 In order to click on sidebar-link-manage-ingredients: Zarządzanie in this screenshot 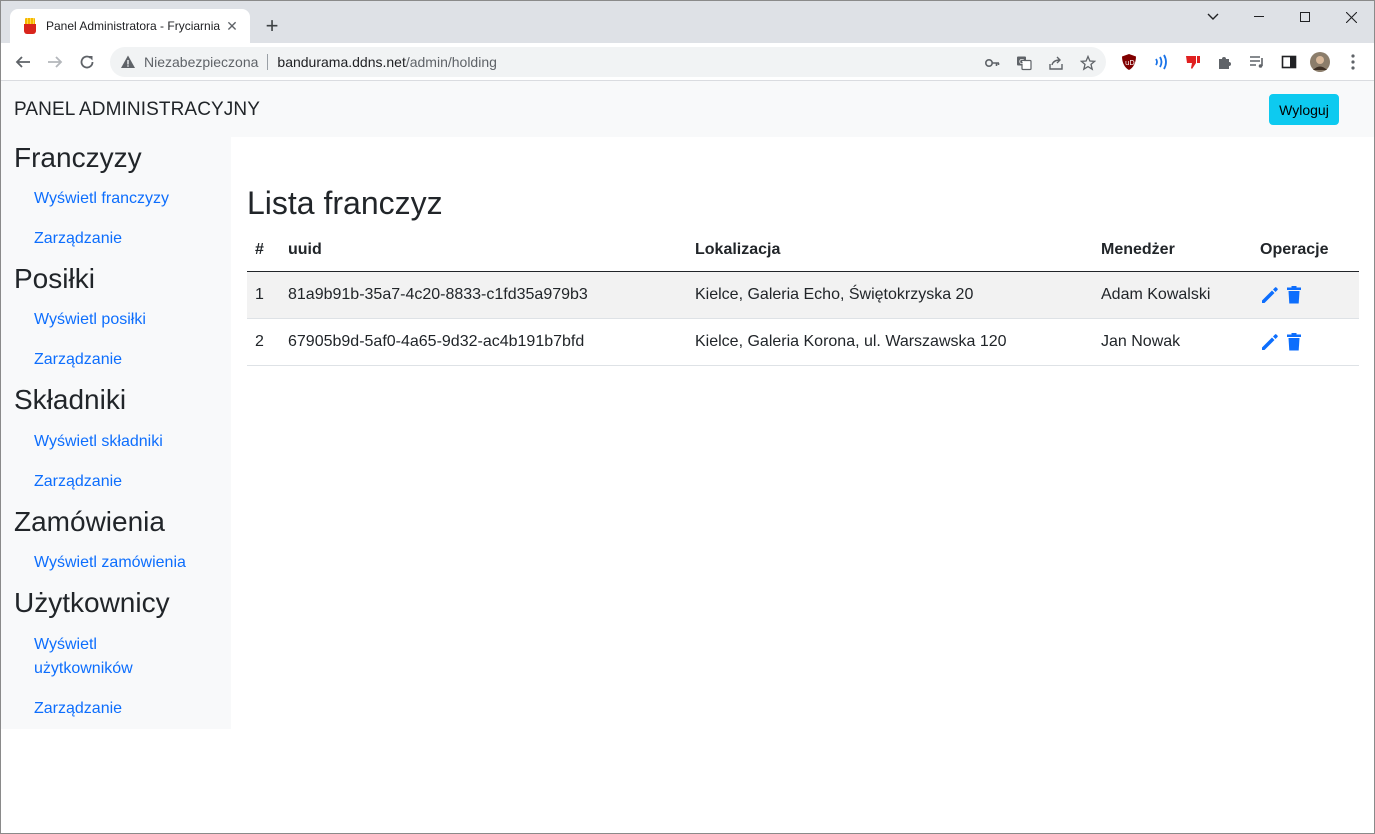, I will do `click(78, 482)`.